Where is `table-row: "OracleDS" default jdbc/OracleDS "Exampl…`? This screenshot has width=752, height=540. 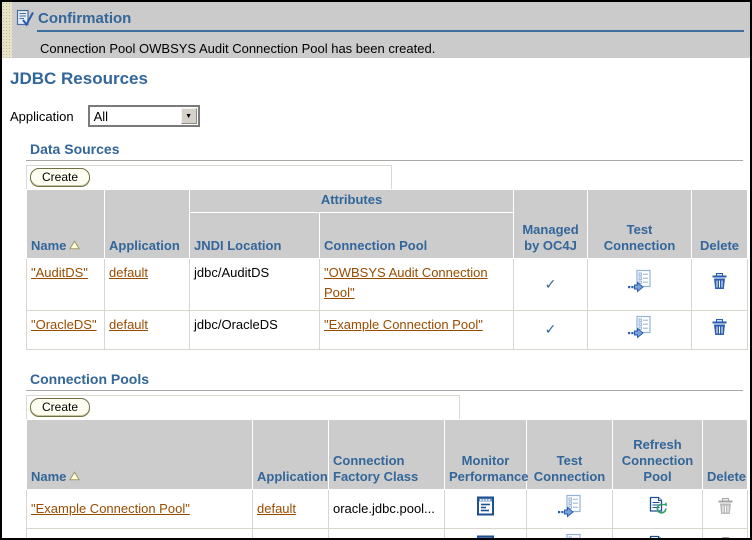 table-row: "OracleDS" default jdbc/OracleDS "Exampl… is located at coordinates (387, 330).